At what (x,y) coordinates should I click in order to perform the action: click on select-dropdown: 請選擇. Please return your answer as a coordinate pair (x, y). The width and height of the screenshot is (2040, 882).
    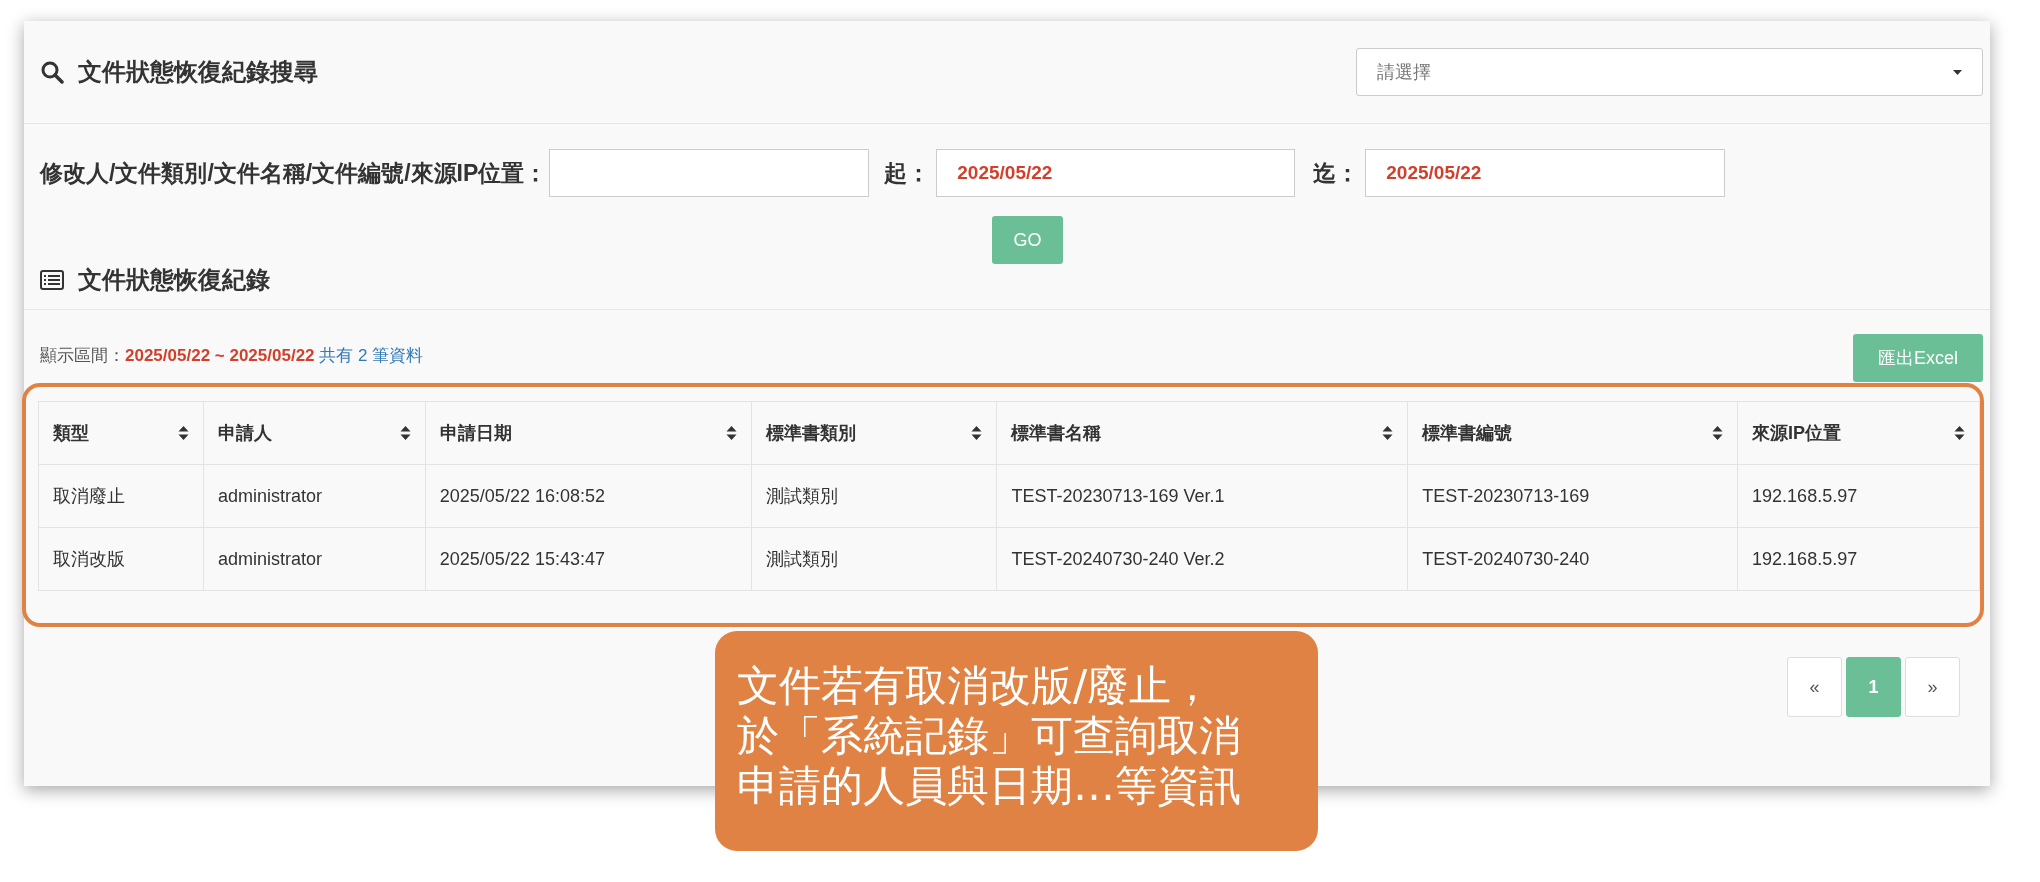
    Looking at the image, I should click on (1669, 72).